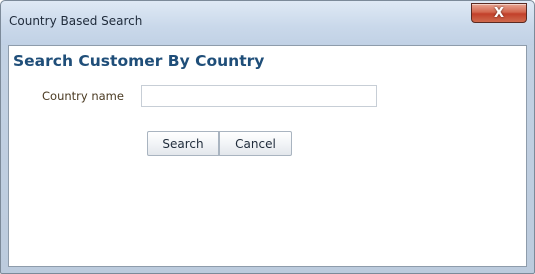 The height and width of the screenshot is (274, 535). I want to click on search-button: Search, so click(183, 143).